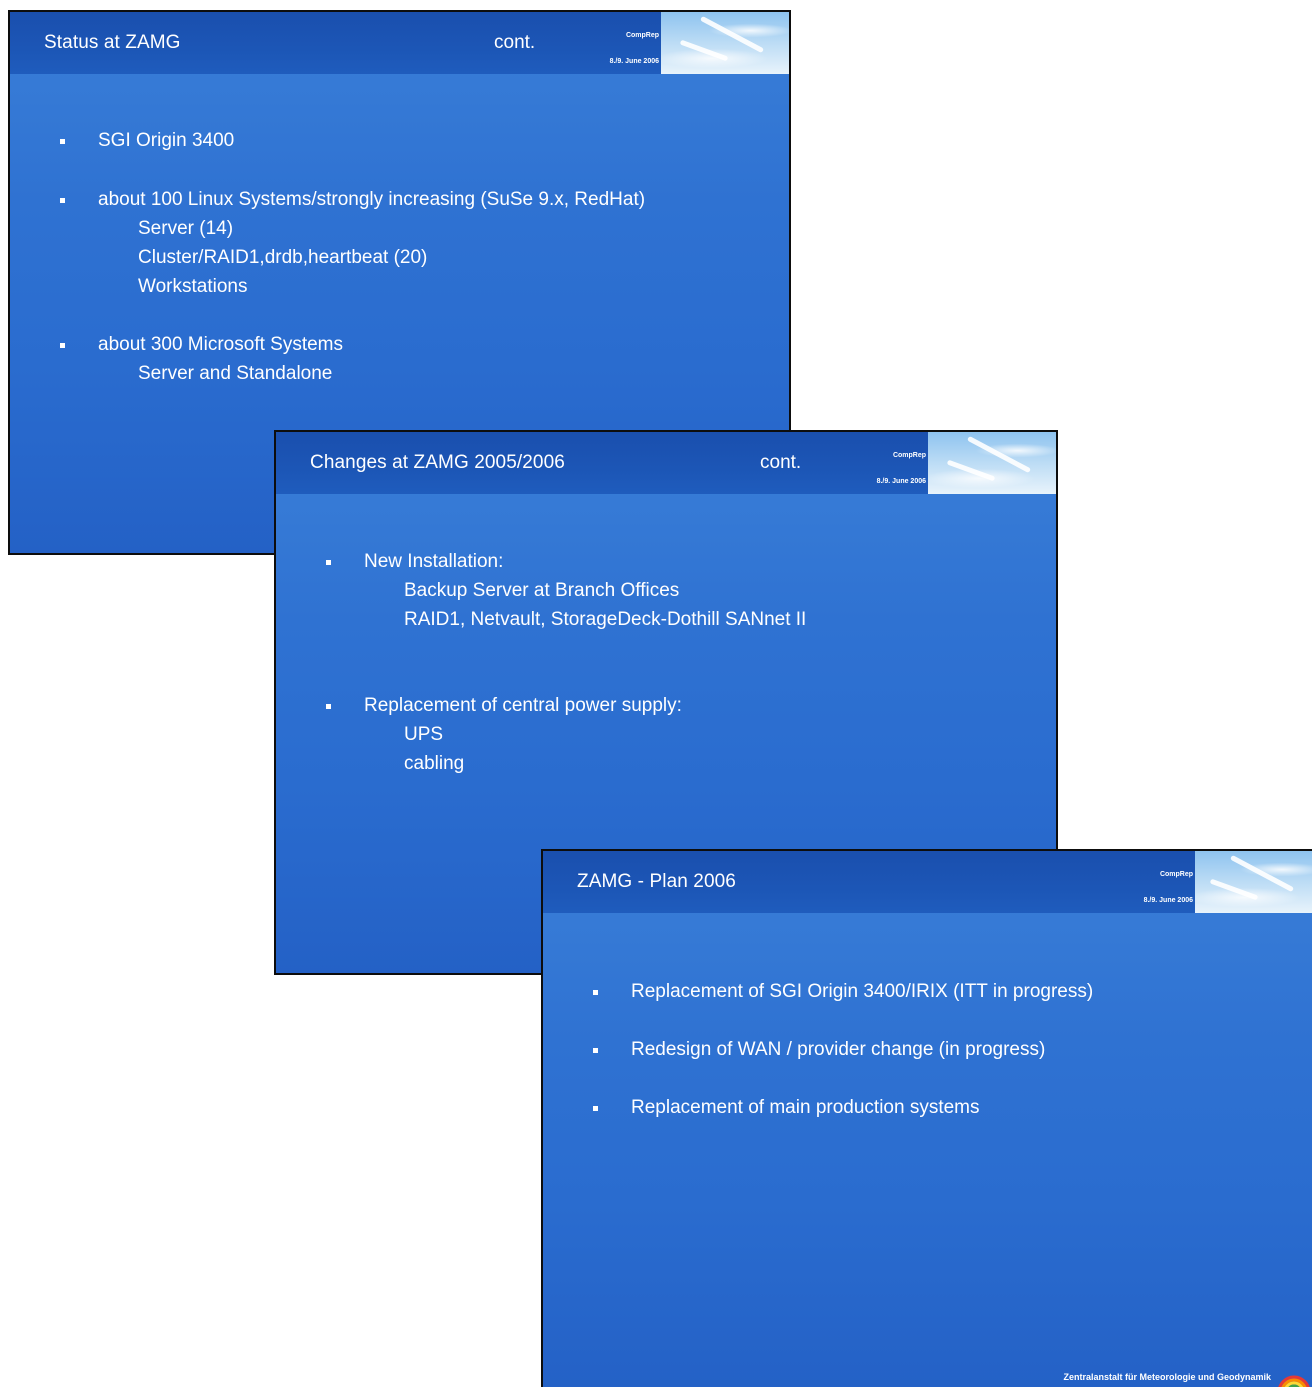 The image size is (1312, 1387). What do you see at coordinates (927, 882) in the screenshot?
I see `slide-header: ZAMG - Plan 2006 CompRep 8./9. June 2006` at bounding box center [927, 882].